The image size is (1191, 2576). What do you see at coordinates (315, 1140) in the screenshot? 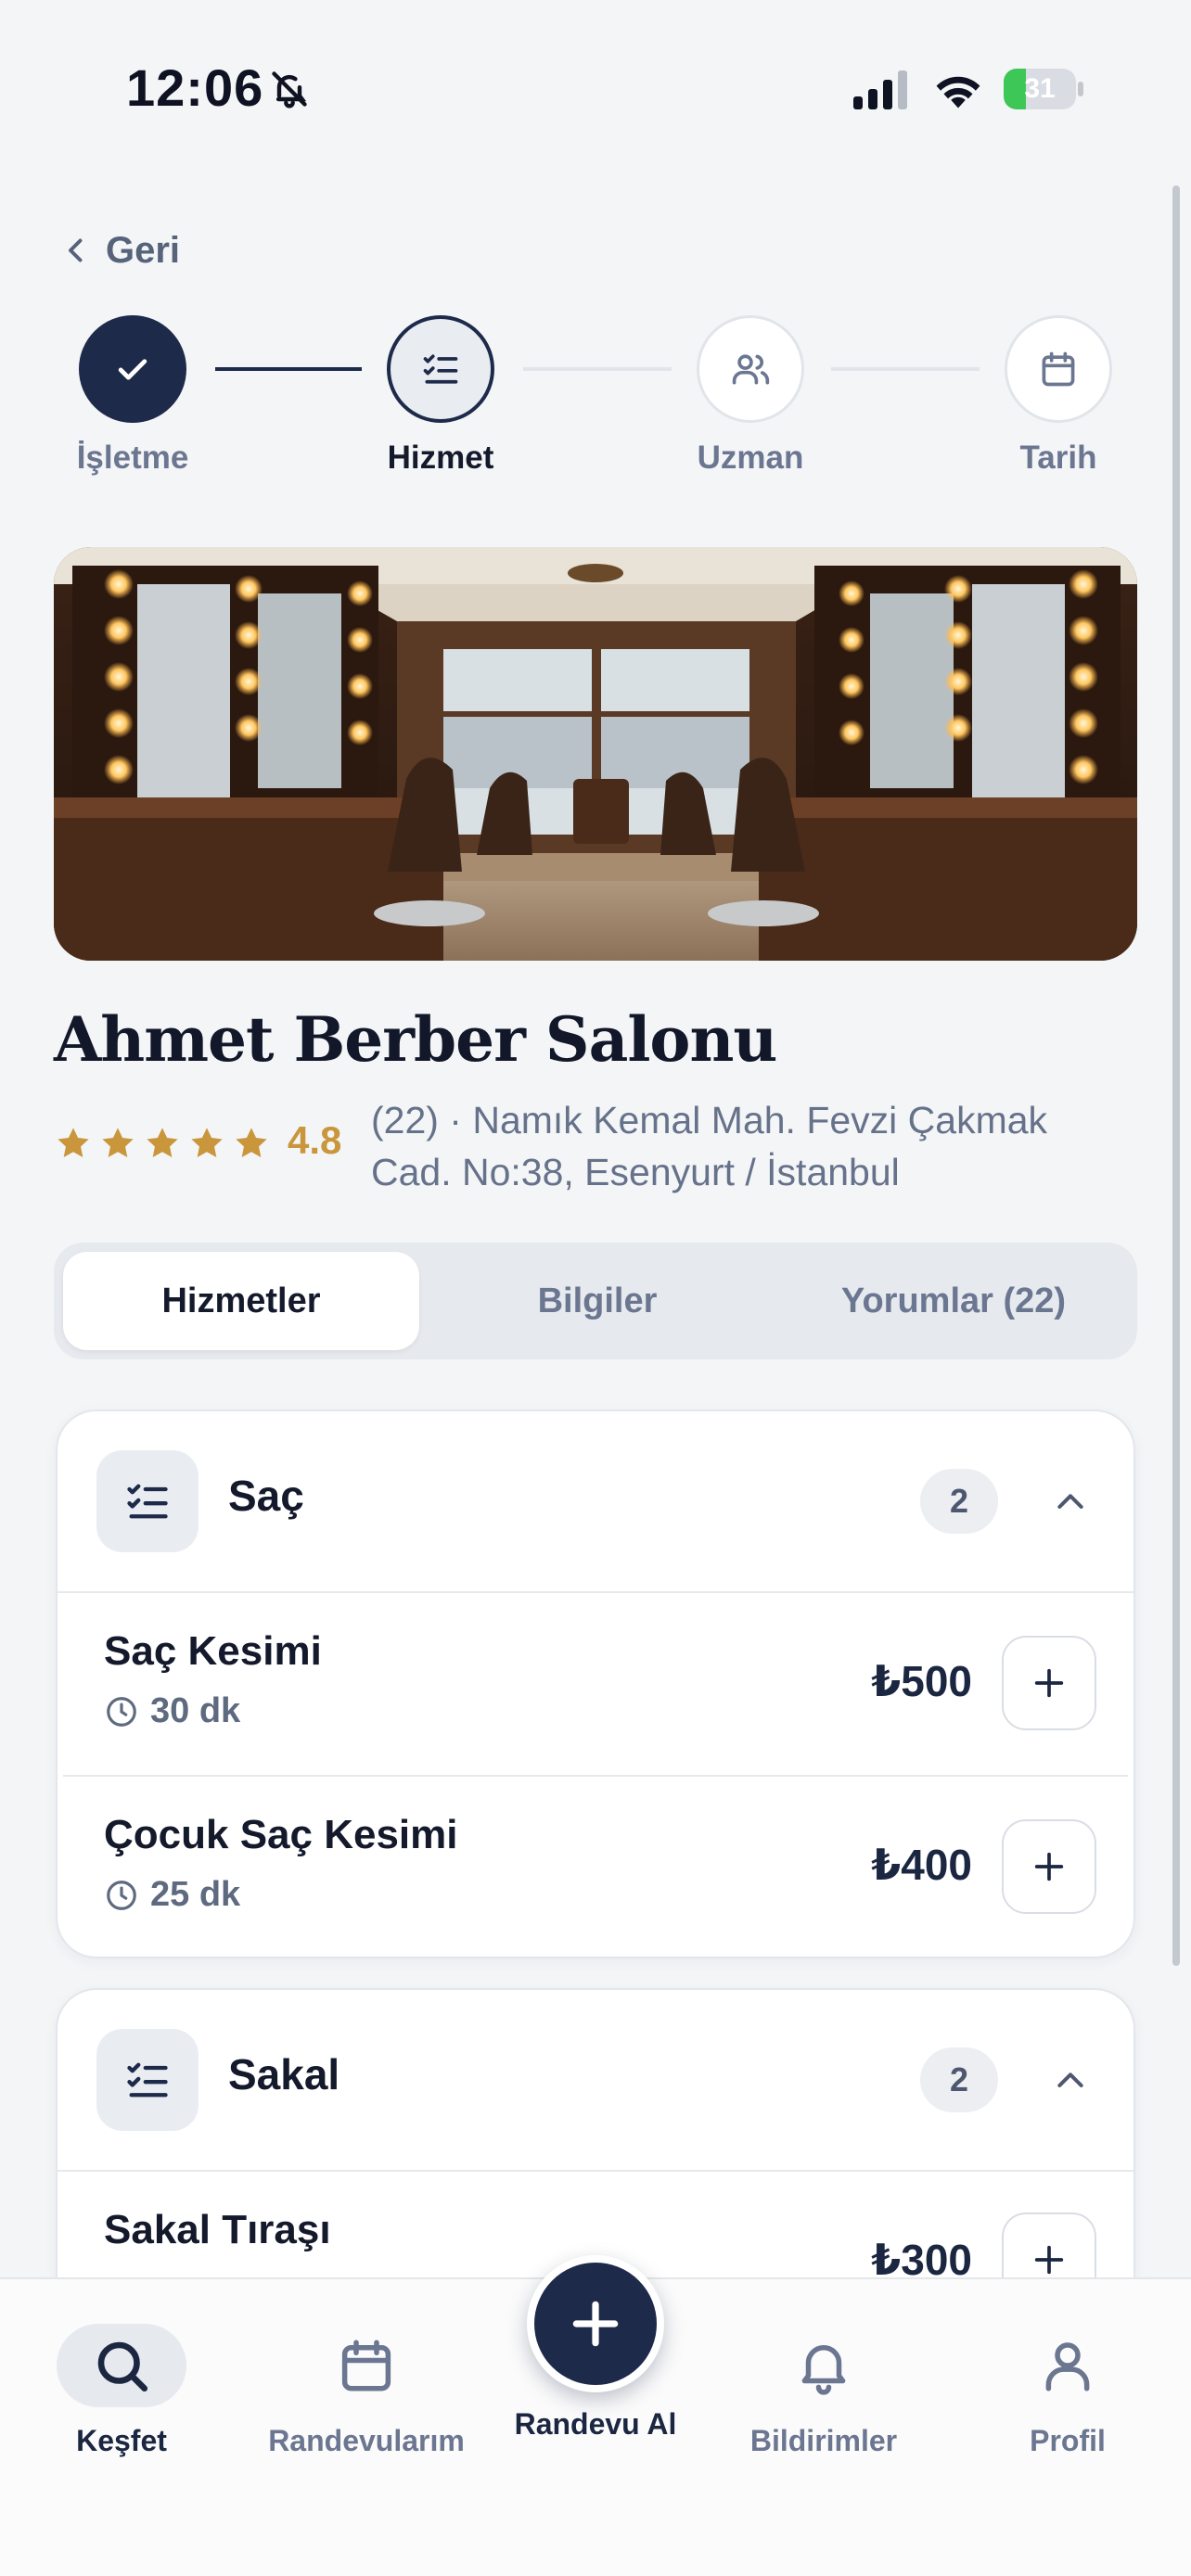
I see `rating-value: 4.8` at bounding box center [315, 1140].